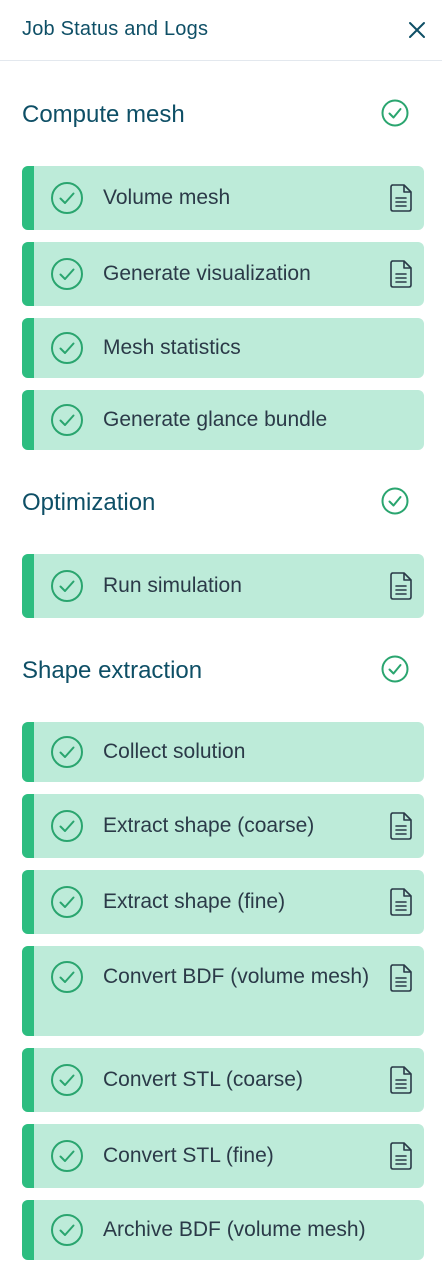 The width and height of the screenshot is (442, 1278). I want to click on task-label: Extract shape (fine), so click(194, 901).